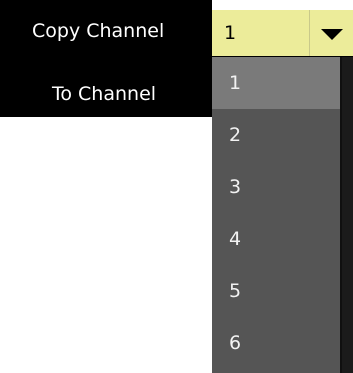 The image size is (353, 373). What do you see at coordinates (261, 33) in the screenshot?
I see `copy-channel-selected-value: 1` at bounding box center [261, 33].